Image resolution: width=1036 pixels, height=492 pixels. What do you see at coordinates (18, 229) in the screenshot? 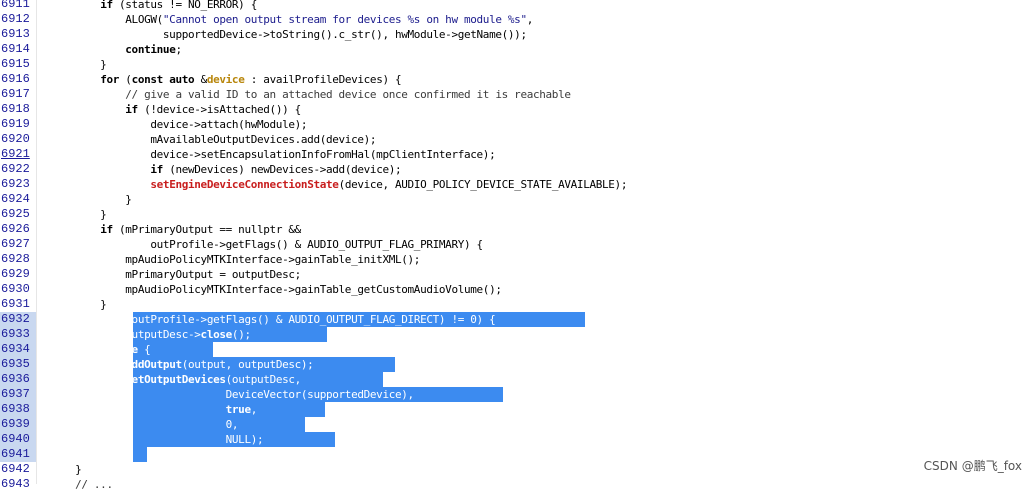
I see `line-number: 6926` at bounding box center [18, 229].